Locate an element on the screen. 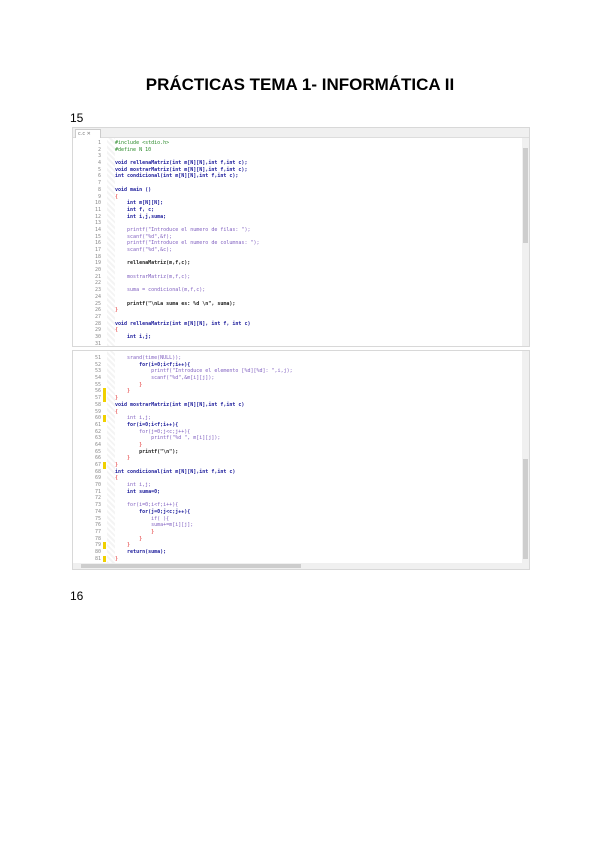 This screenshot has width=600, height=848. line-number: 21 is located at coordinates (97, 276).